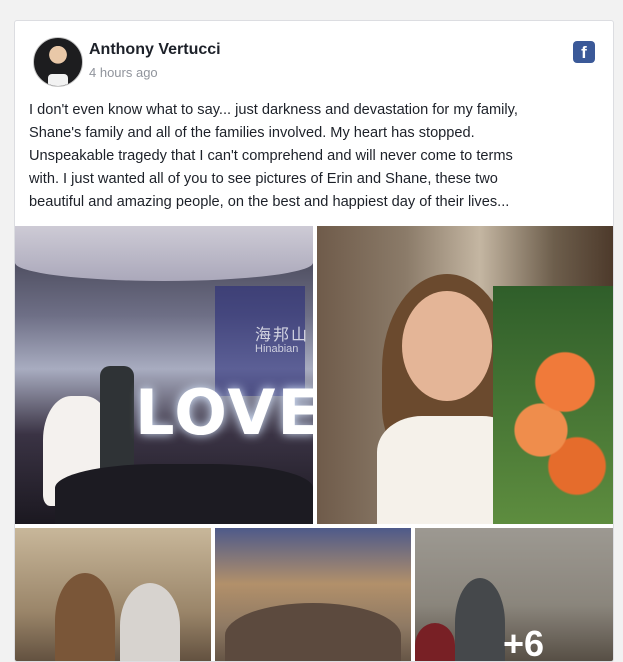  What do you see at coordinates (314, 61) in the screenshot?
I see `post-header: Anthony Vertucci 4 hours ago f` at bounding box center [314, 61].